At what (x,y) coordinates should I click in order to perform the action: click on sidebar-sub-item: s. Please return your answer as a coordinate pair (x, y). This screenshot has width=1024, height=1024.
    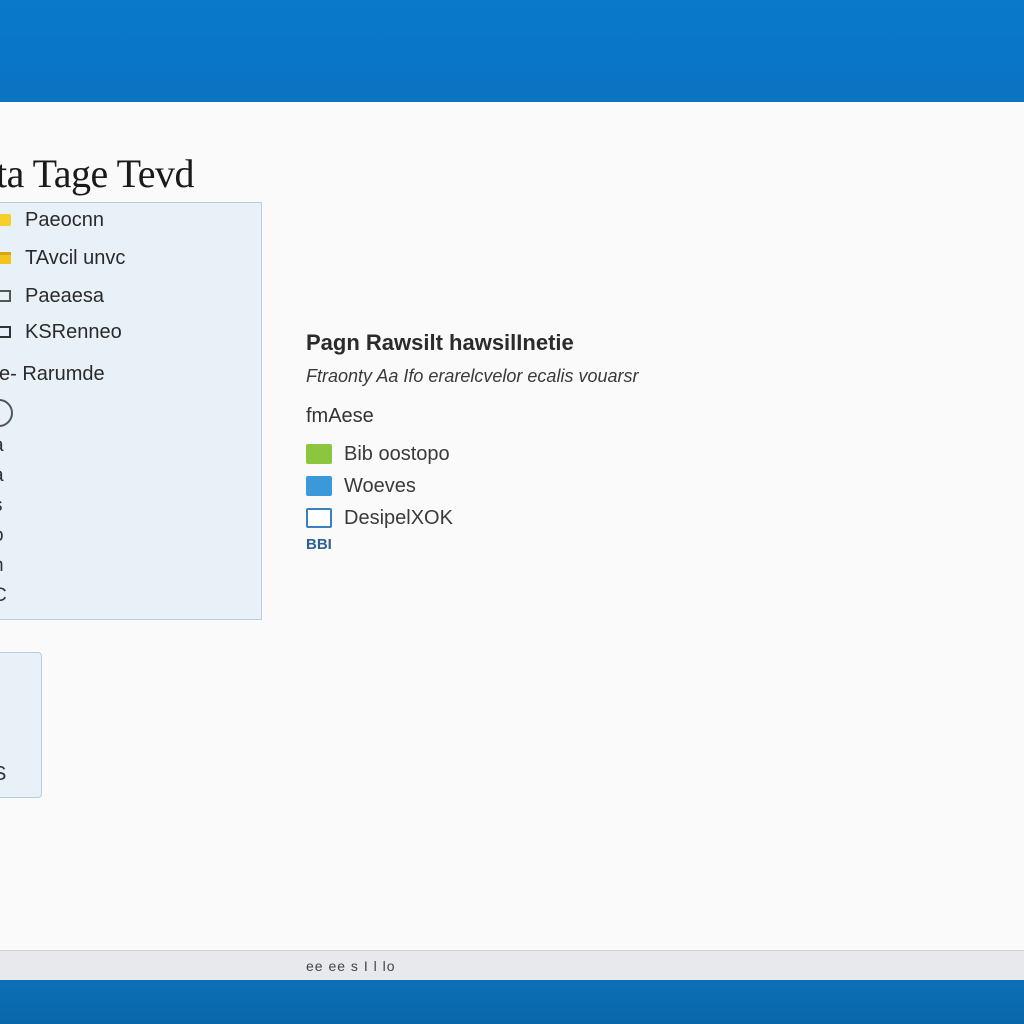
    Looking at the image, I should click on (1, 506).